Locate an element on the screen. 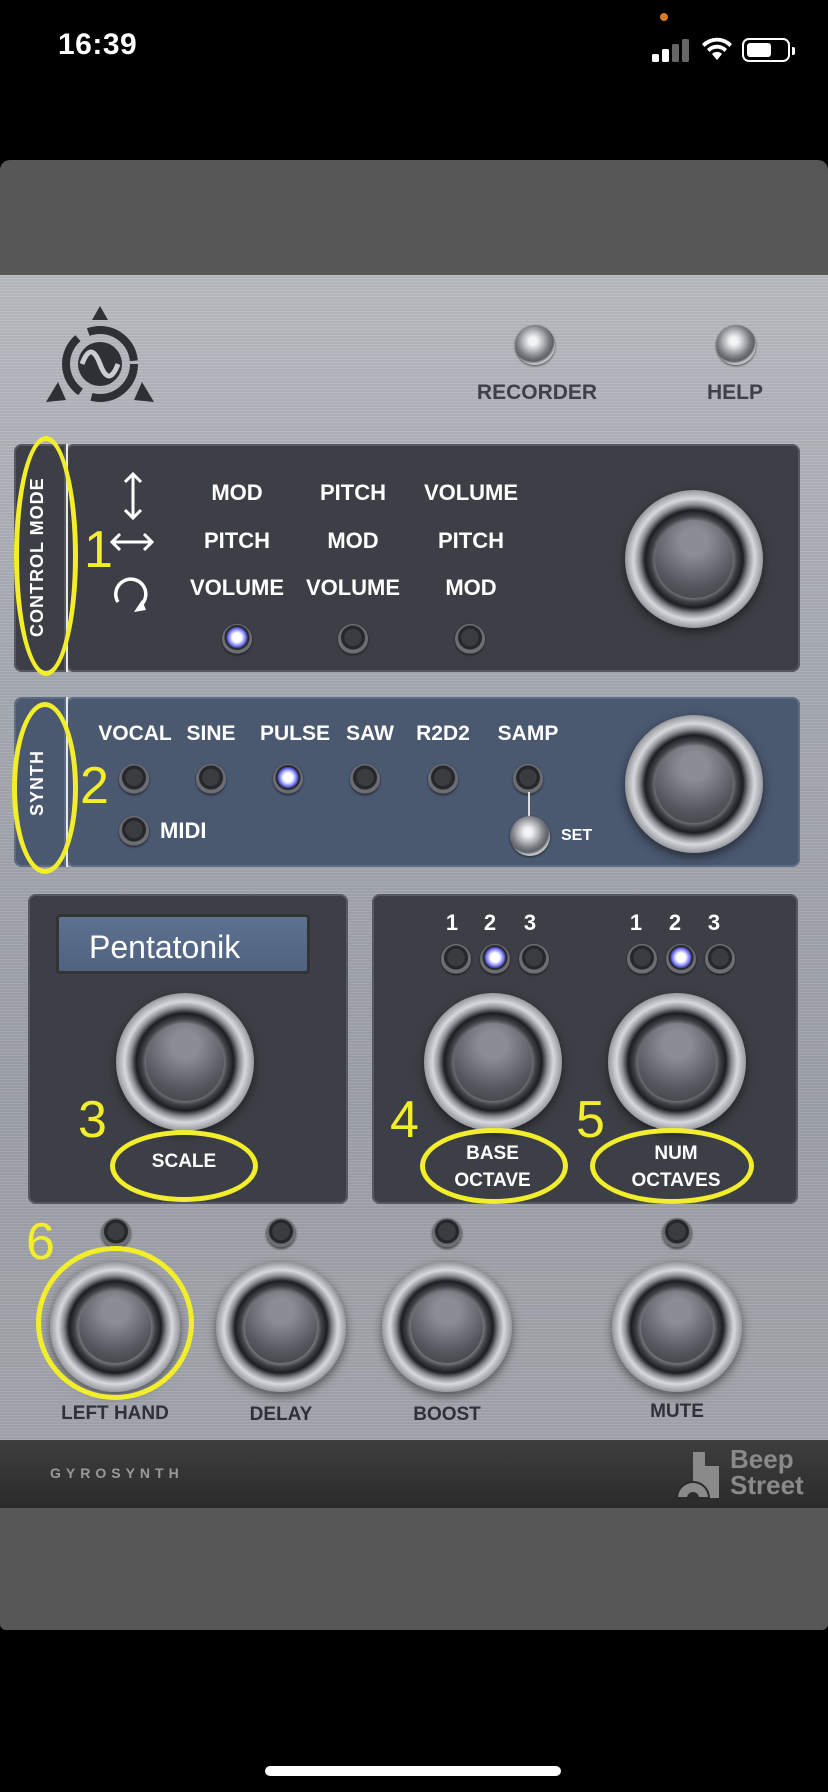  set-label: SET is located at coordinates (577, 835).